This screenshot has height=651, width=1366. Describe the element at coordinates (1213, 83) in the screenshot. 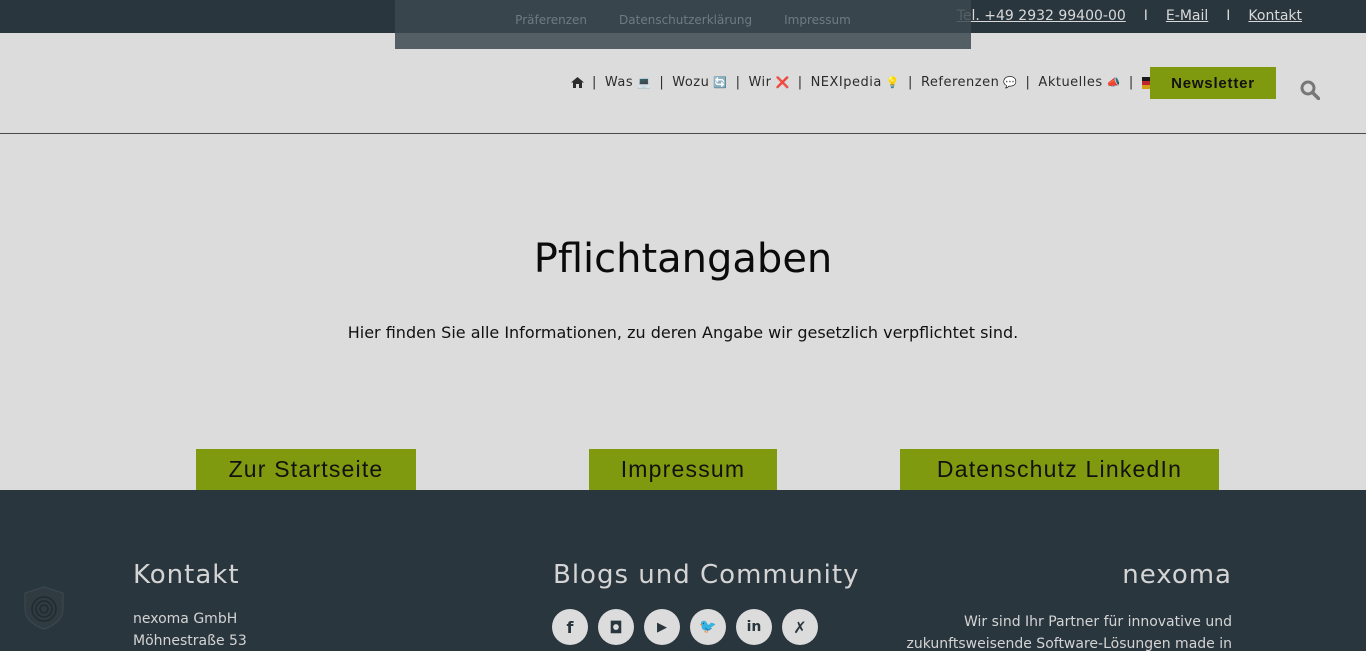

I see `newsletter-button: Newsletter` at that location.